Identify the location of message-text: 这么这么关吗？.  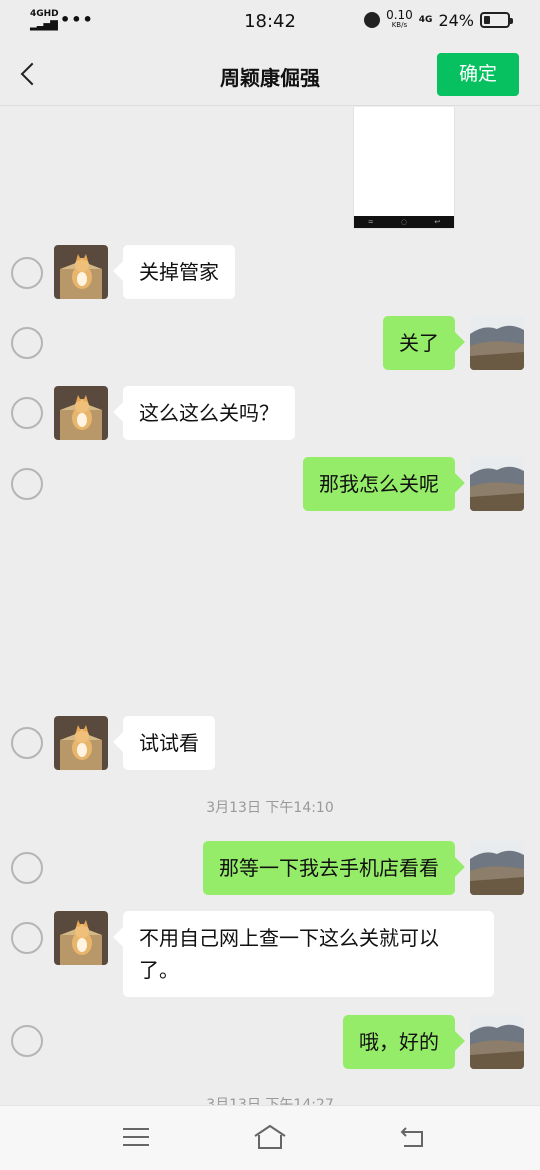
(209, 413).